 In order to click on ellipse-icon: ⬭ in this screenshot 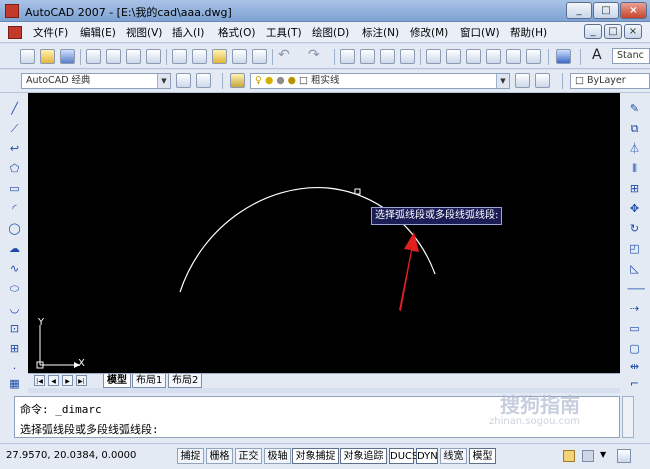, I will do `click(14, 288)`.